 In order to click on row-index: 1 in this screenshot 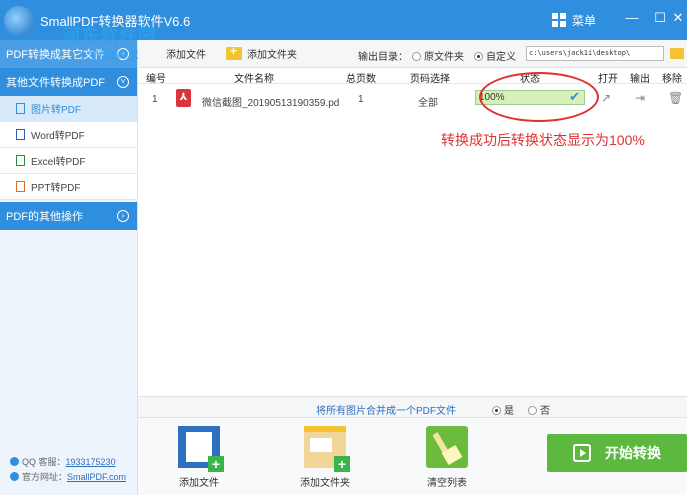, I will do `click(155, 99)`.